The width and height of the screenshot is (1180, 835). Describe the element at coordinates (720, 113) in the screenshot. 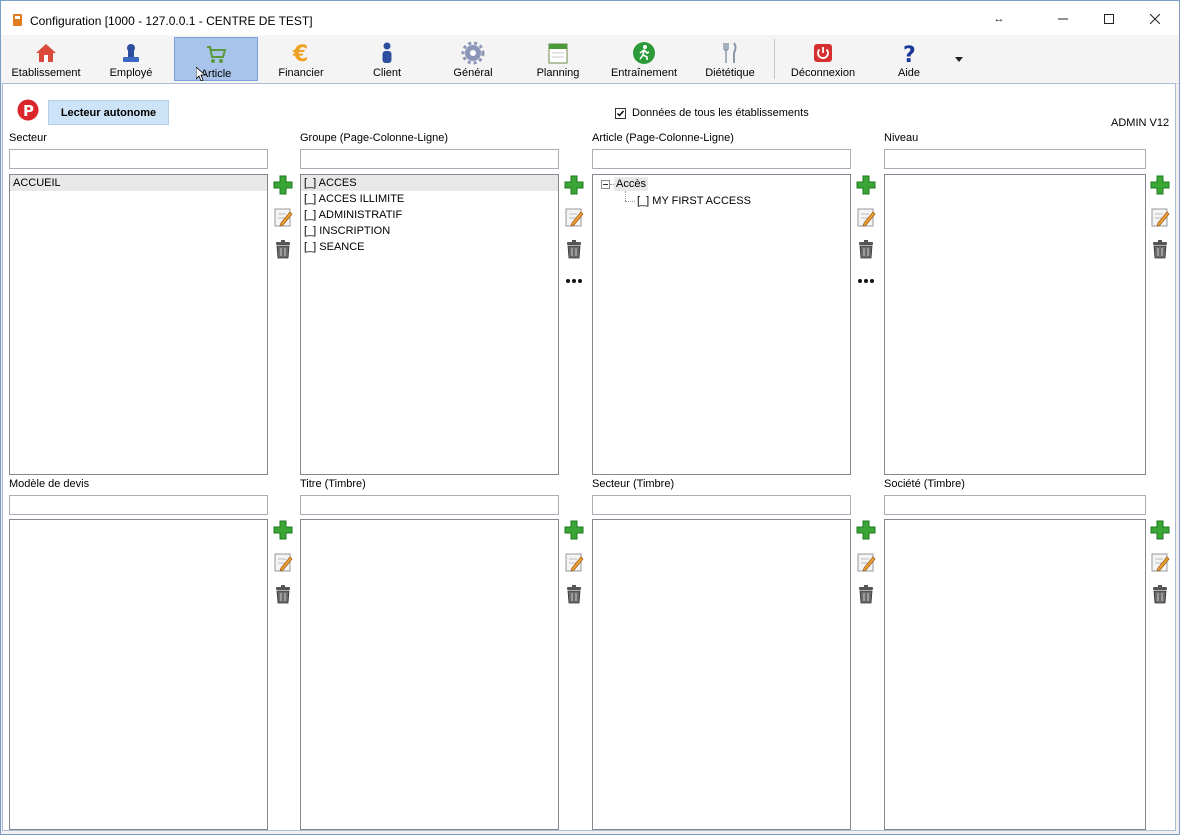

I see `all-sites-label: Données de tous les établissements` at that location.